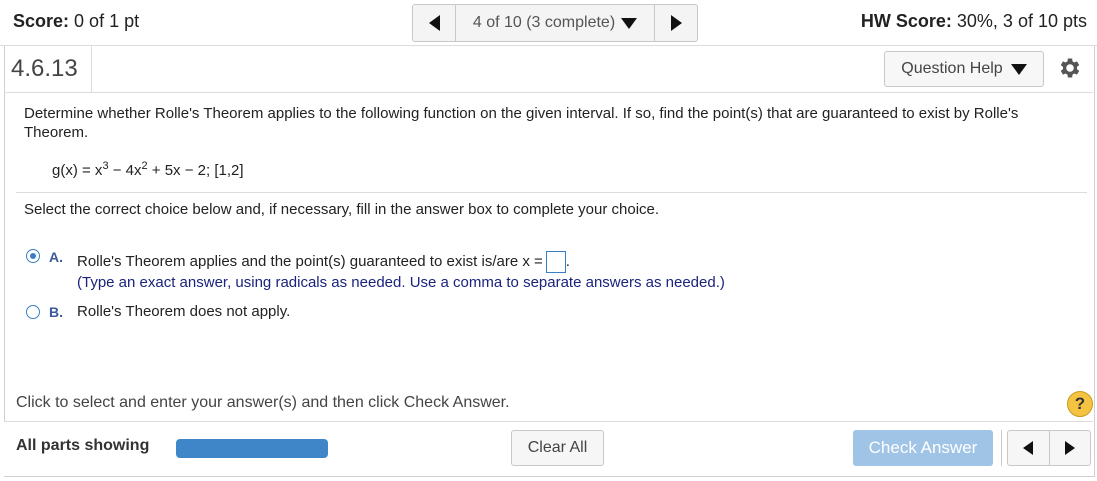 The image size is (1097, 481). Describe the element at coordinates (1021, 21) in the screenshot. I see `hw-score-value: 30%, 3 of 10 pts` at that location.